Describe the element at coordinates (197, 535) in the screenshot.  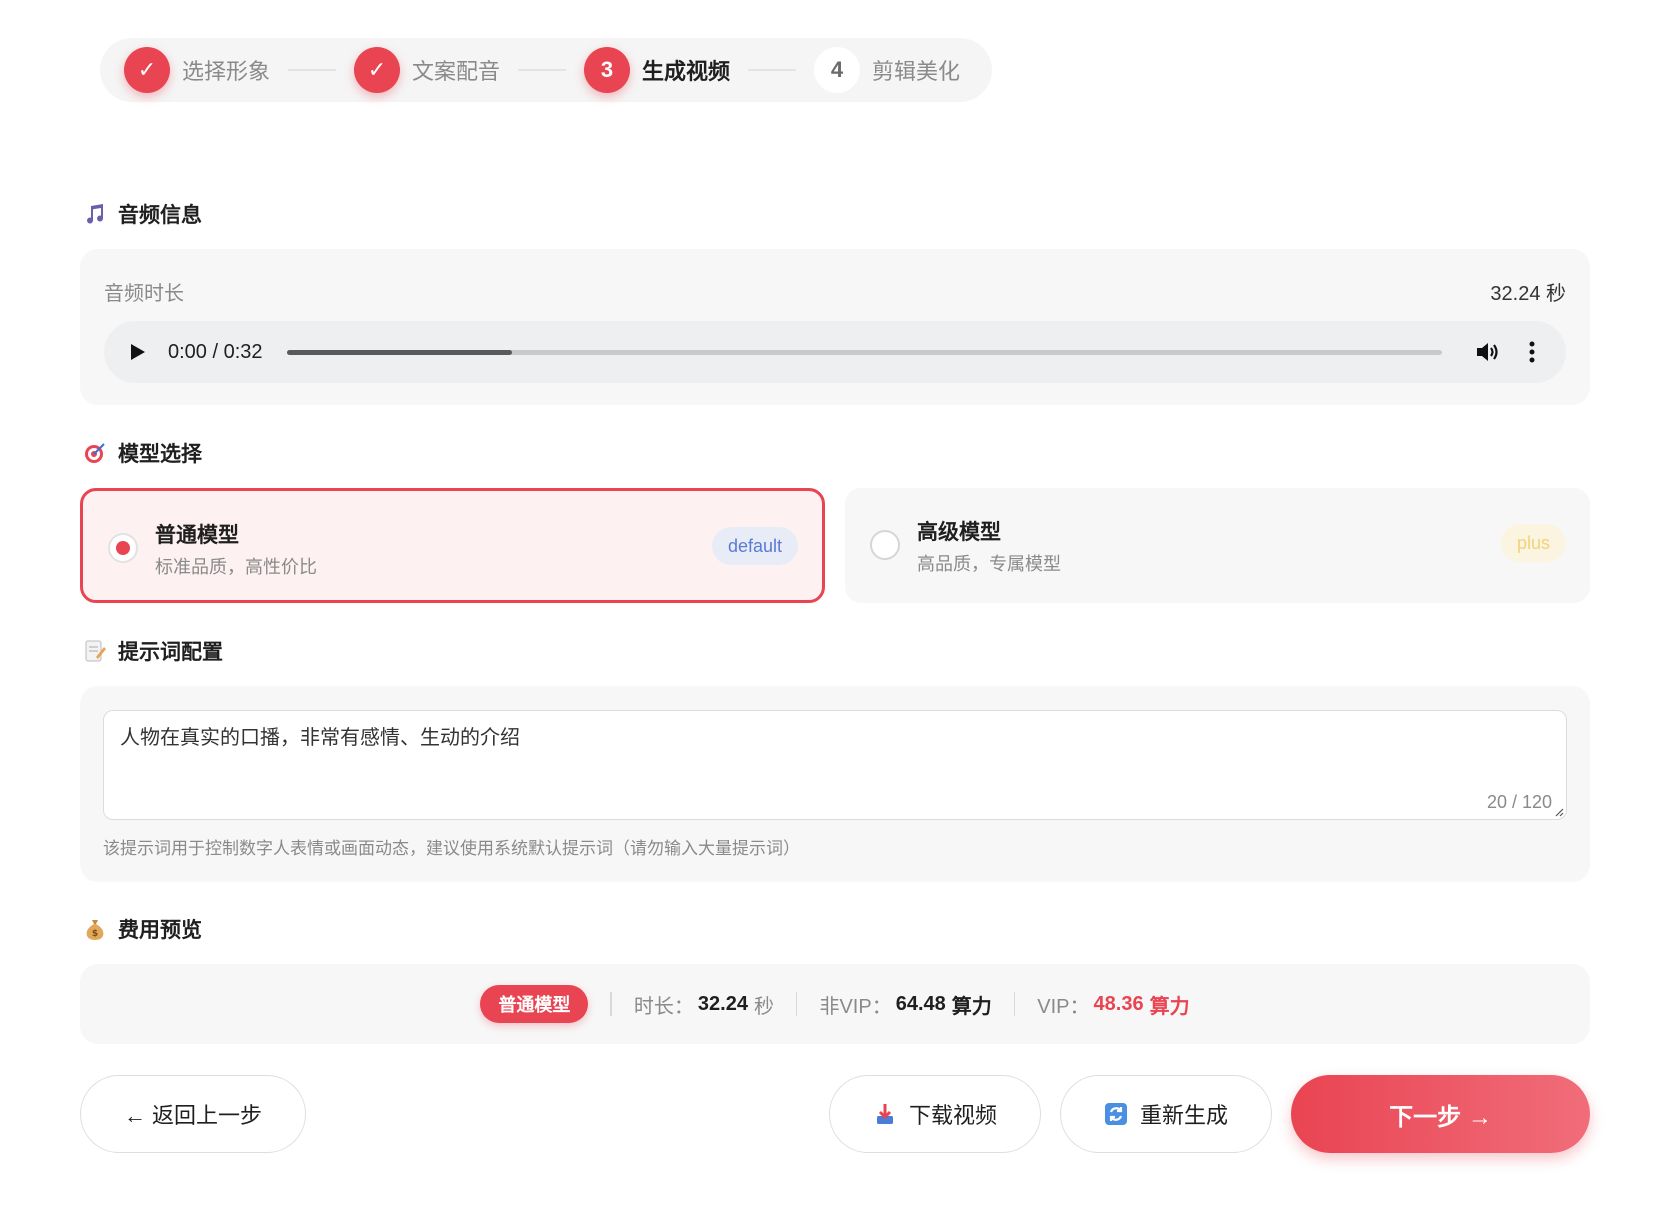
I see `model-name: 普通模型` at that location.